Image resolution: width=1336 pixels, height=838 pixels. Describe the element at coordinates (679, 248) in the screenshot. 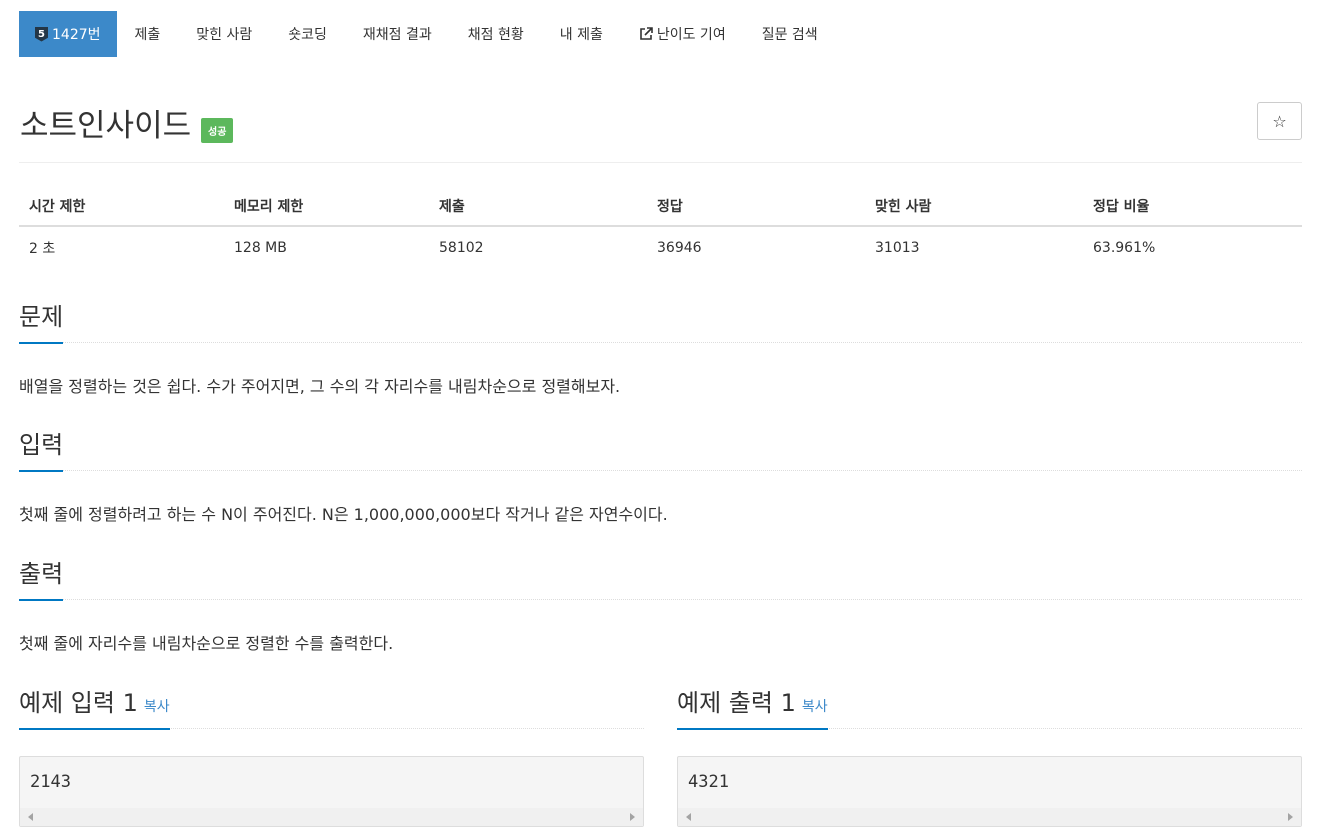

I see `accepted-value: 36946` at that location.